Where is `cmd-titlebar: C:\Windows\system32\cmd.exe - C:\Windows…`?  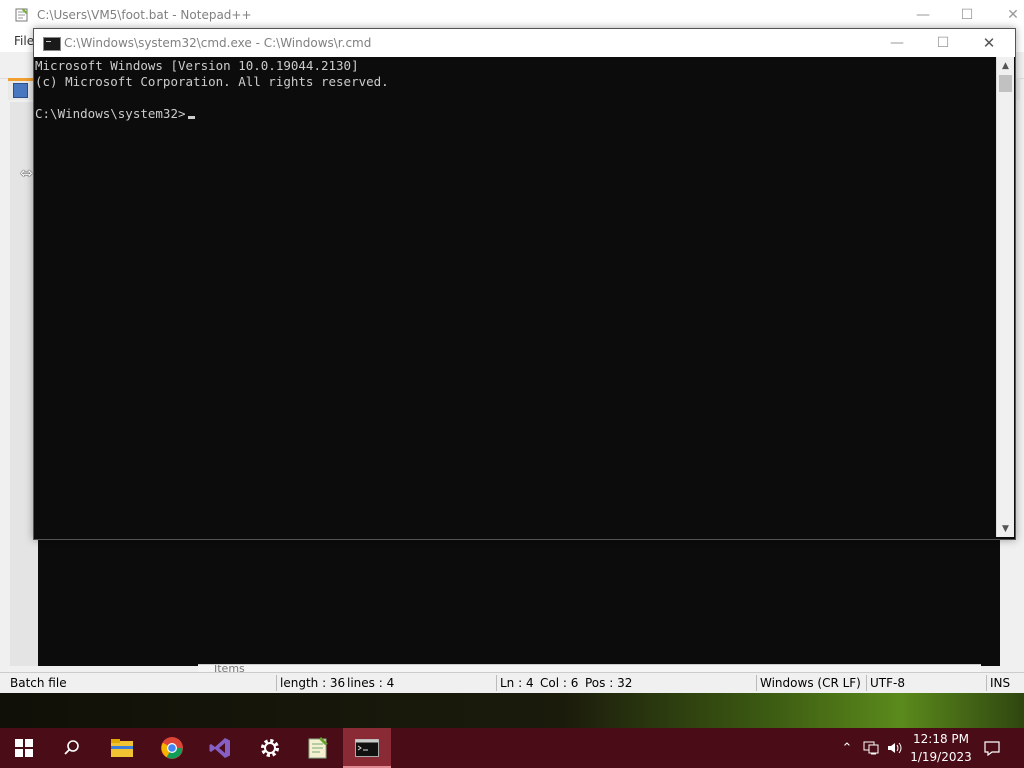 cmd-titlebar: C:\Windows\system32\cmd.exe - C:\Windows… is located at coordinates (524, 43).